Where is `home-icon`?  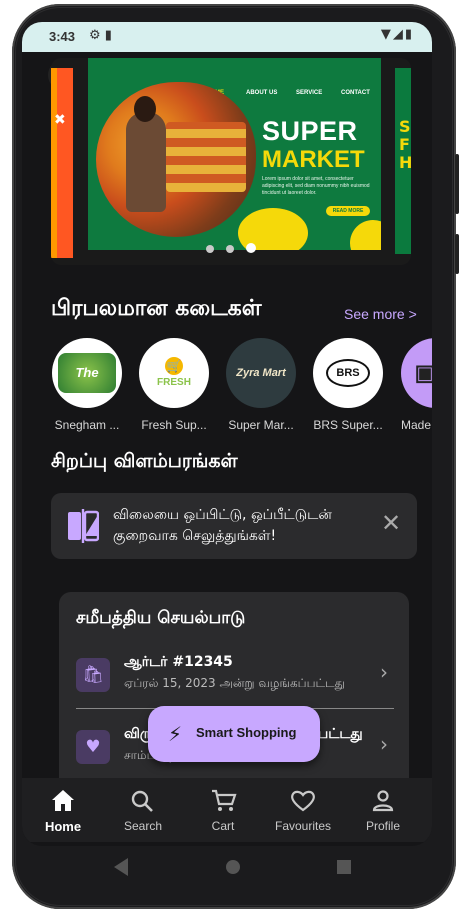 home-icon is located at coordinates (63, 800).